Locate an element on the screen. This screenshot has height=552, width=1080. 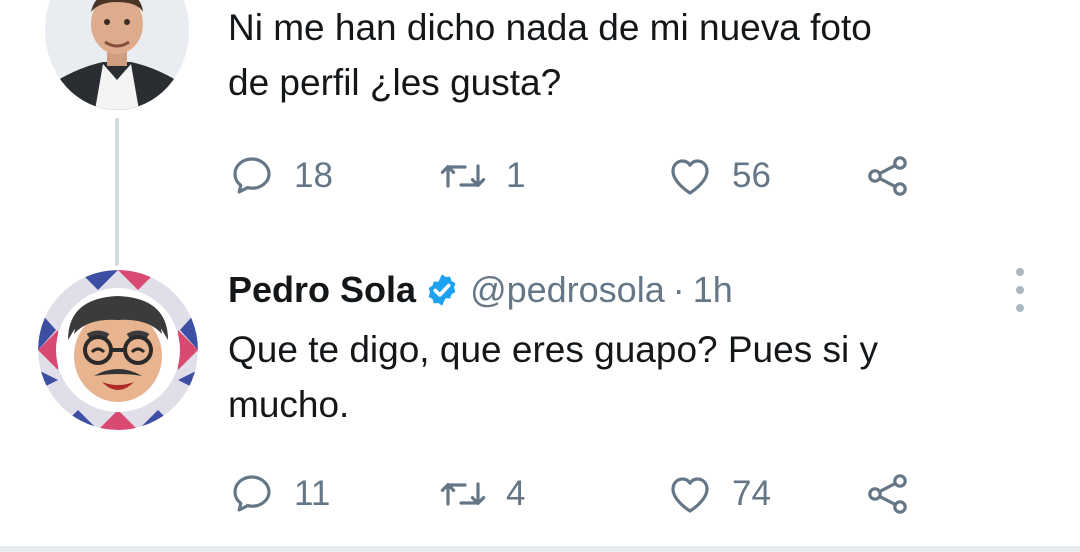
thread-line is located at coordinates (117, 192).